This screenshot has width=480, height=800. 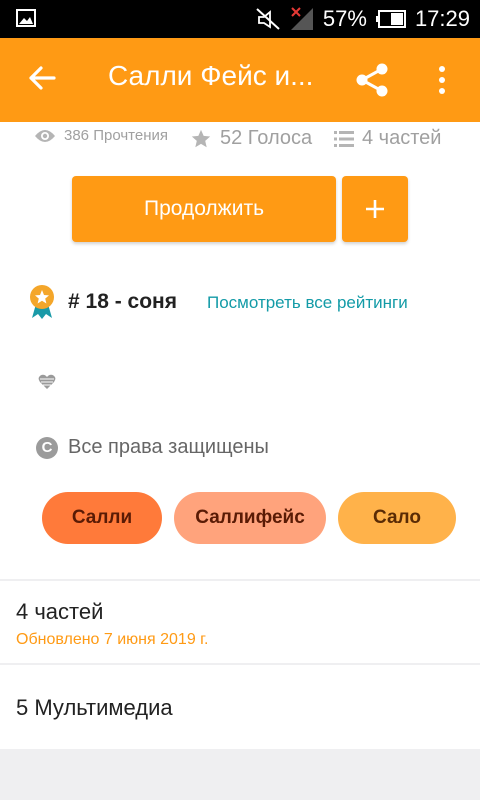 I want to click on parts-stat: 4 частей, so click(x=387, y=138).